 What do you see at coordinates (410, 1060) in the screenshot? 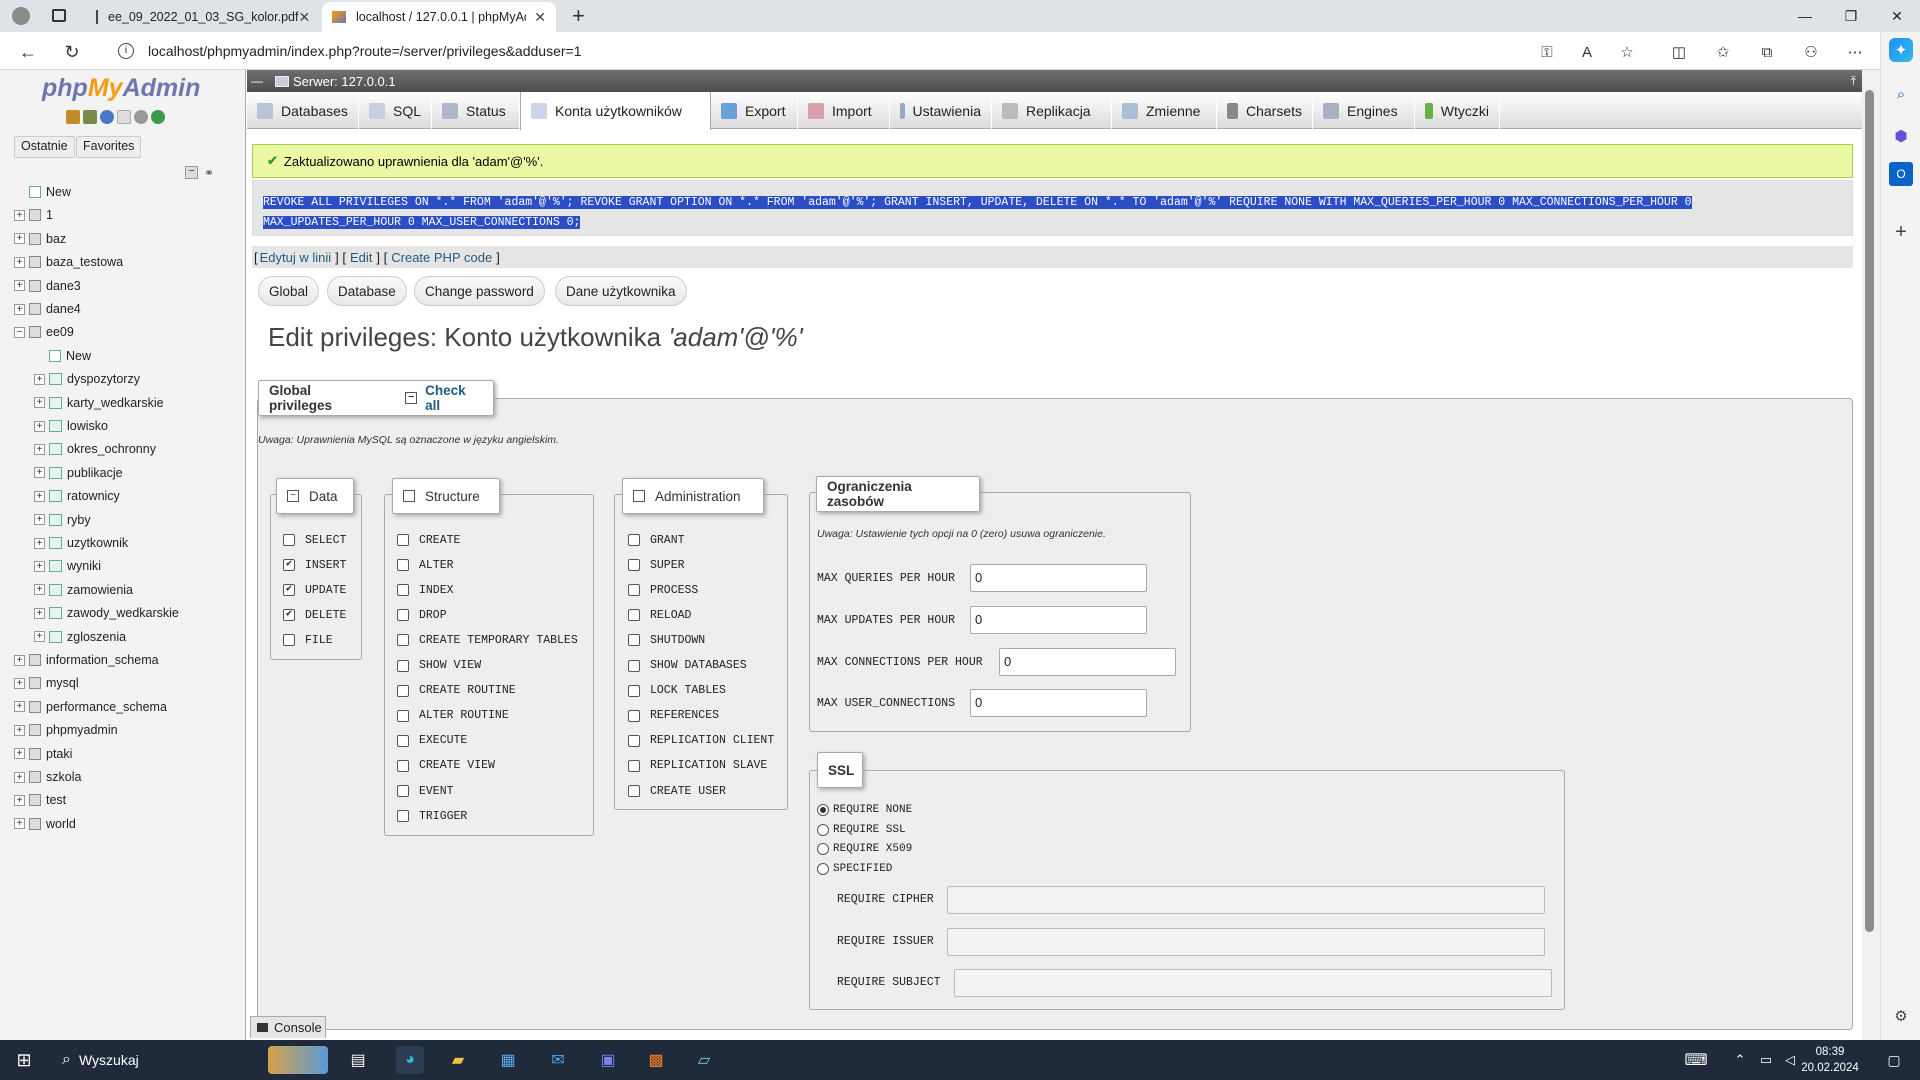
I see `edge-icon: ◕` at bounding box center [410, 1060].